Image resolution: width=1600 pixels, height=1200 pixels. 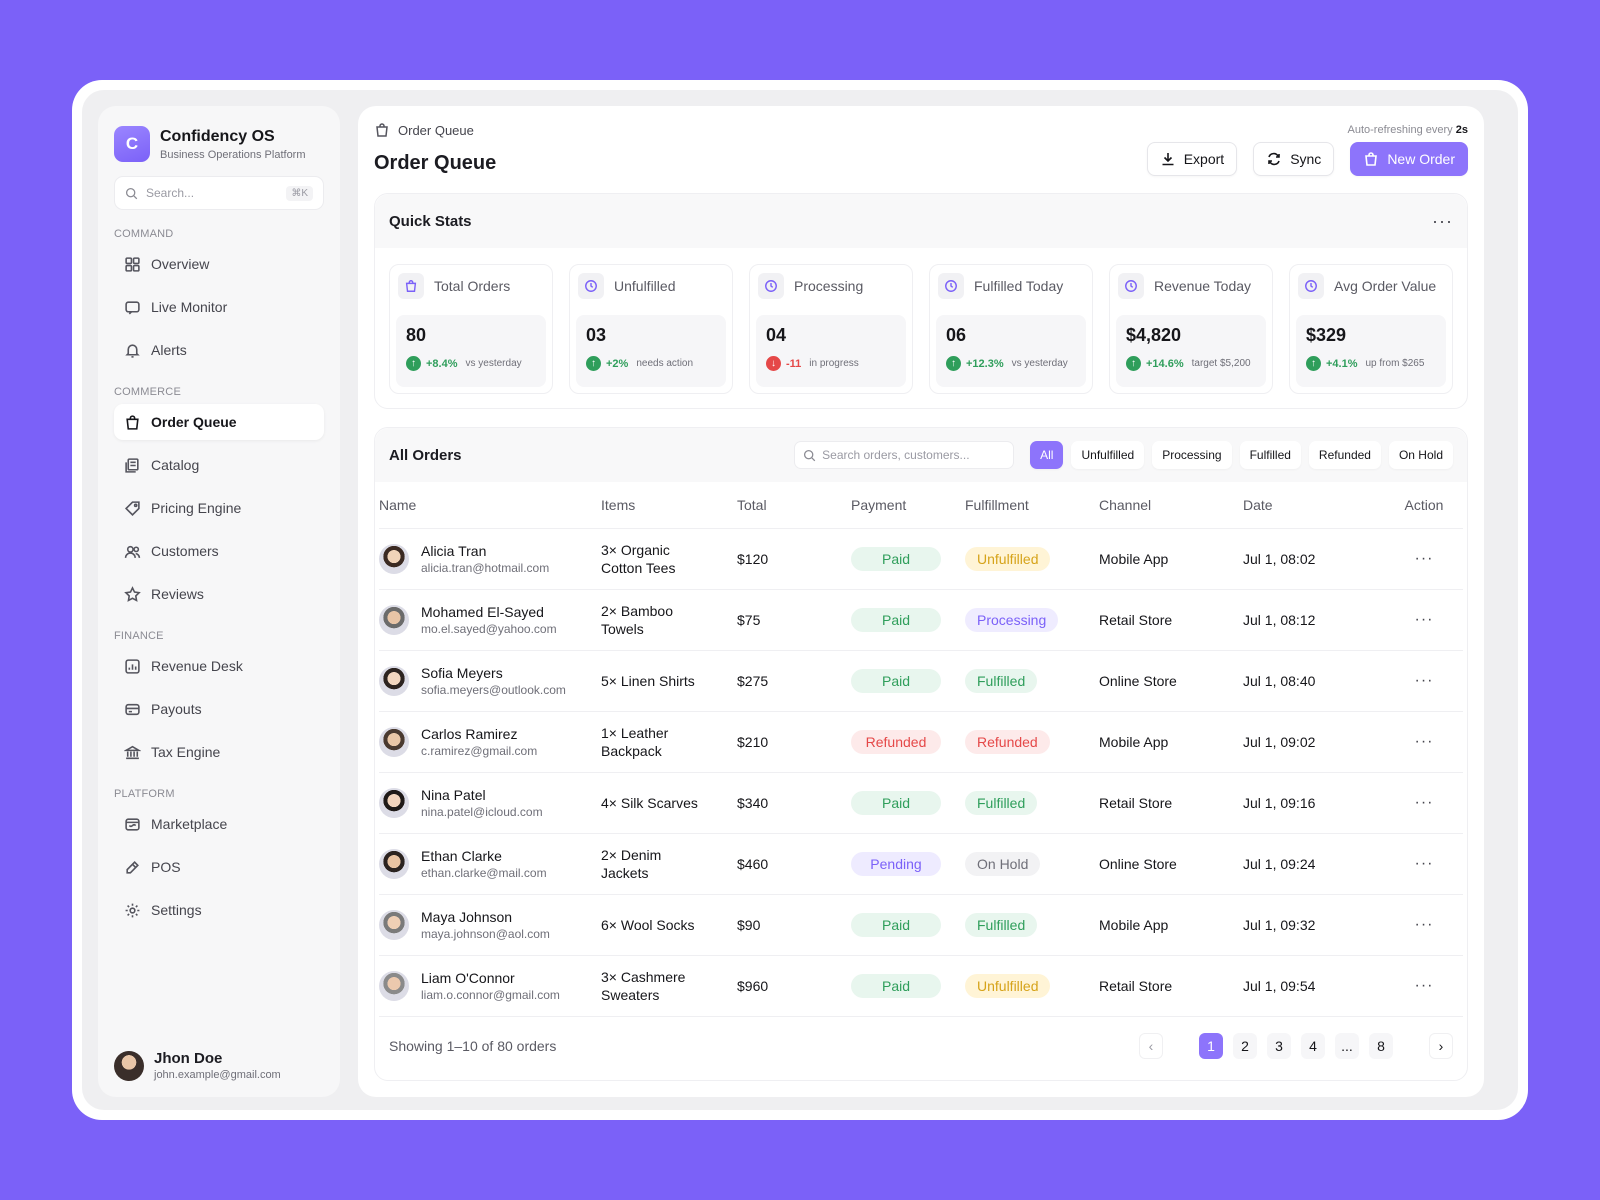 I want to click on export-button: Export, so click(x=1192, y=159).